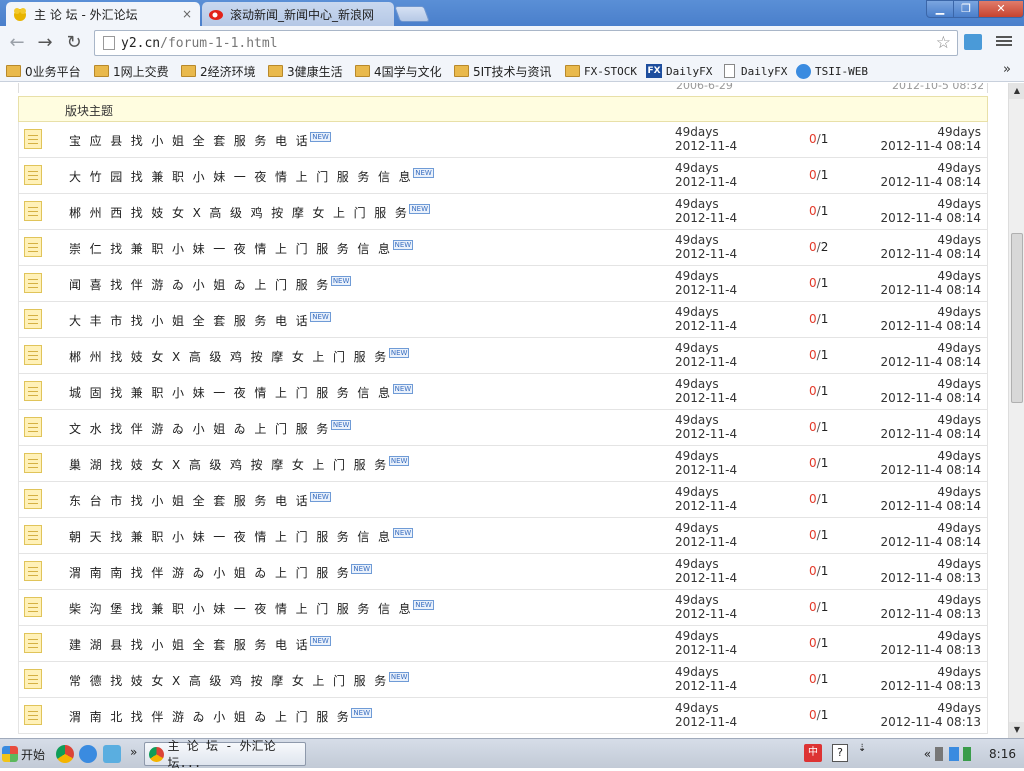  What do you see at coordinates (966, 9) in the screenshot?
I see `maximize-button: ❐` at bounding box center [966, 9].